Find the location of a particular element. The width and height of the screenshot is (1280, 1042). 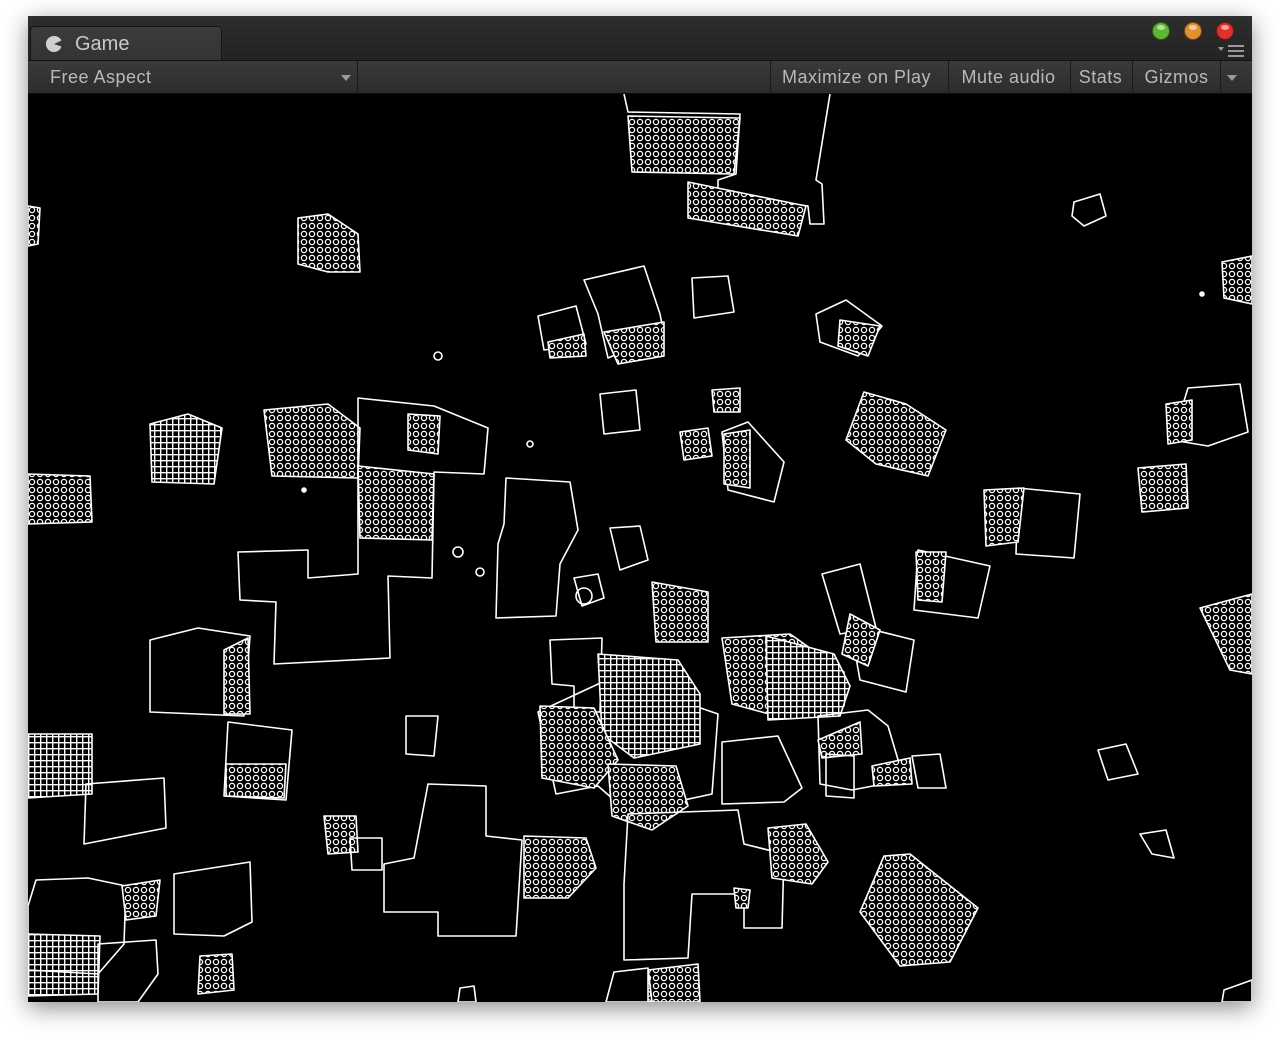

minimize-button is located at coordinates (1193, 31).